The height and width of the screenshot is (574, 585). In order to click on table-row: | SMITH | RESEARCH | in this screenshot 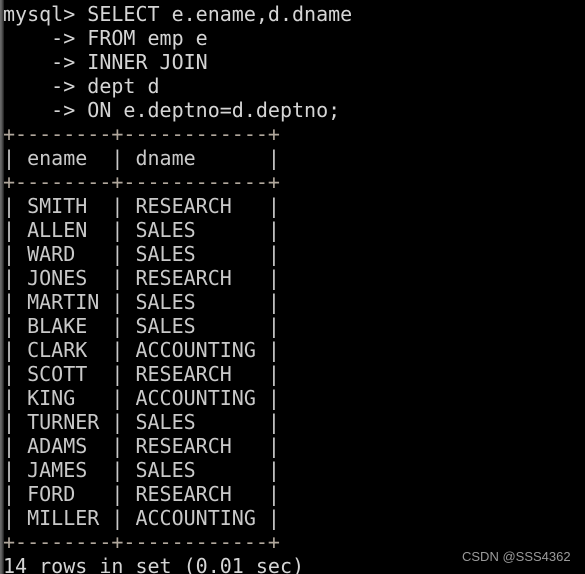, I will do `click(141, 206)`.